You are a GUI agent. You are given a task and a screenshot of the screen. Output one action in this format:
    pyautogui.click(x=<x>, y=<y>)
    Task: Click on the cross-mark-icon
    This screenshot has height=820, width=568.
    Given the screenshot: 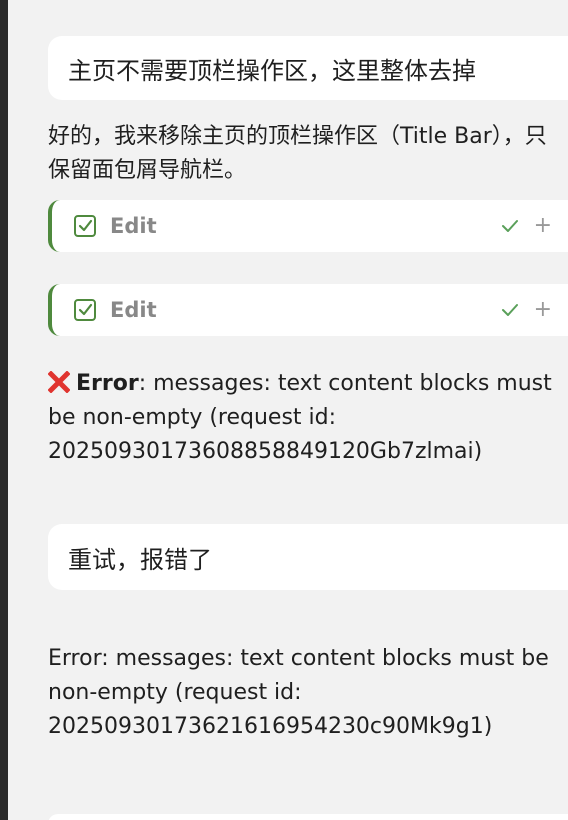 What is the action you would take?
    pyautogui.click(x=59, y=382)
    